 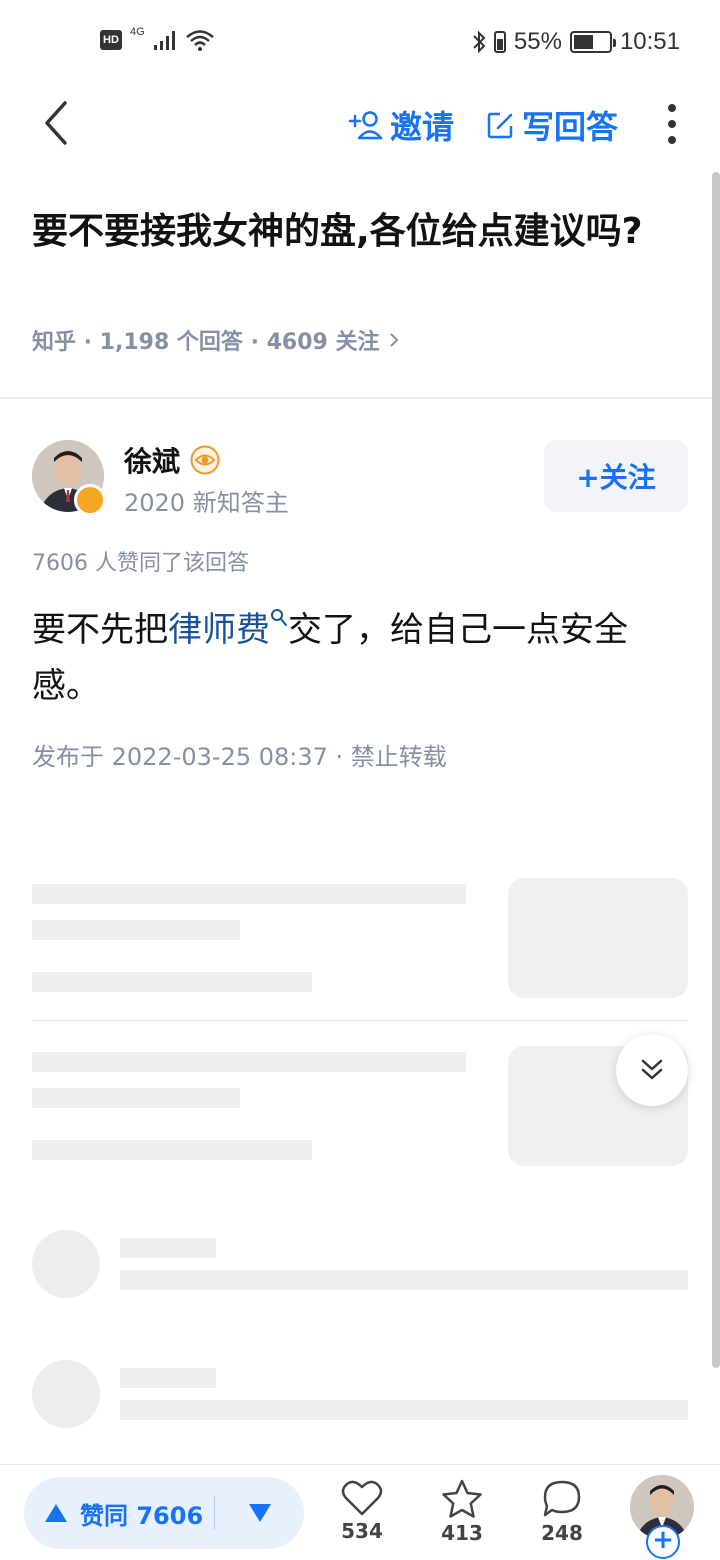 I want to click on status-bar-right: 55% 10:51, so click(x=576, y=42).